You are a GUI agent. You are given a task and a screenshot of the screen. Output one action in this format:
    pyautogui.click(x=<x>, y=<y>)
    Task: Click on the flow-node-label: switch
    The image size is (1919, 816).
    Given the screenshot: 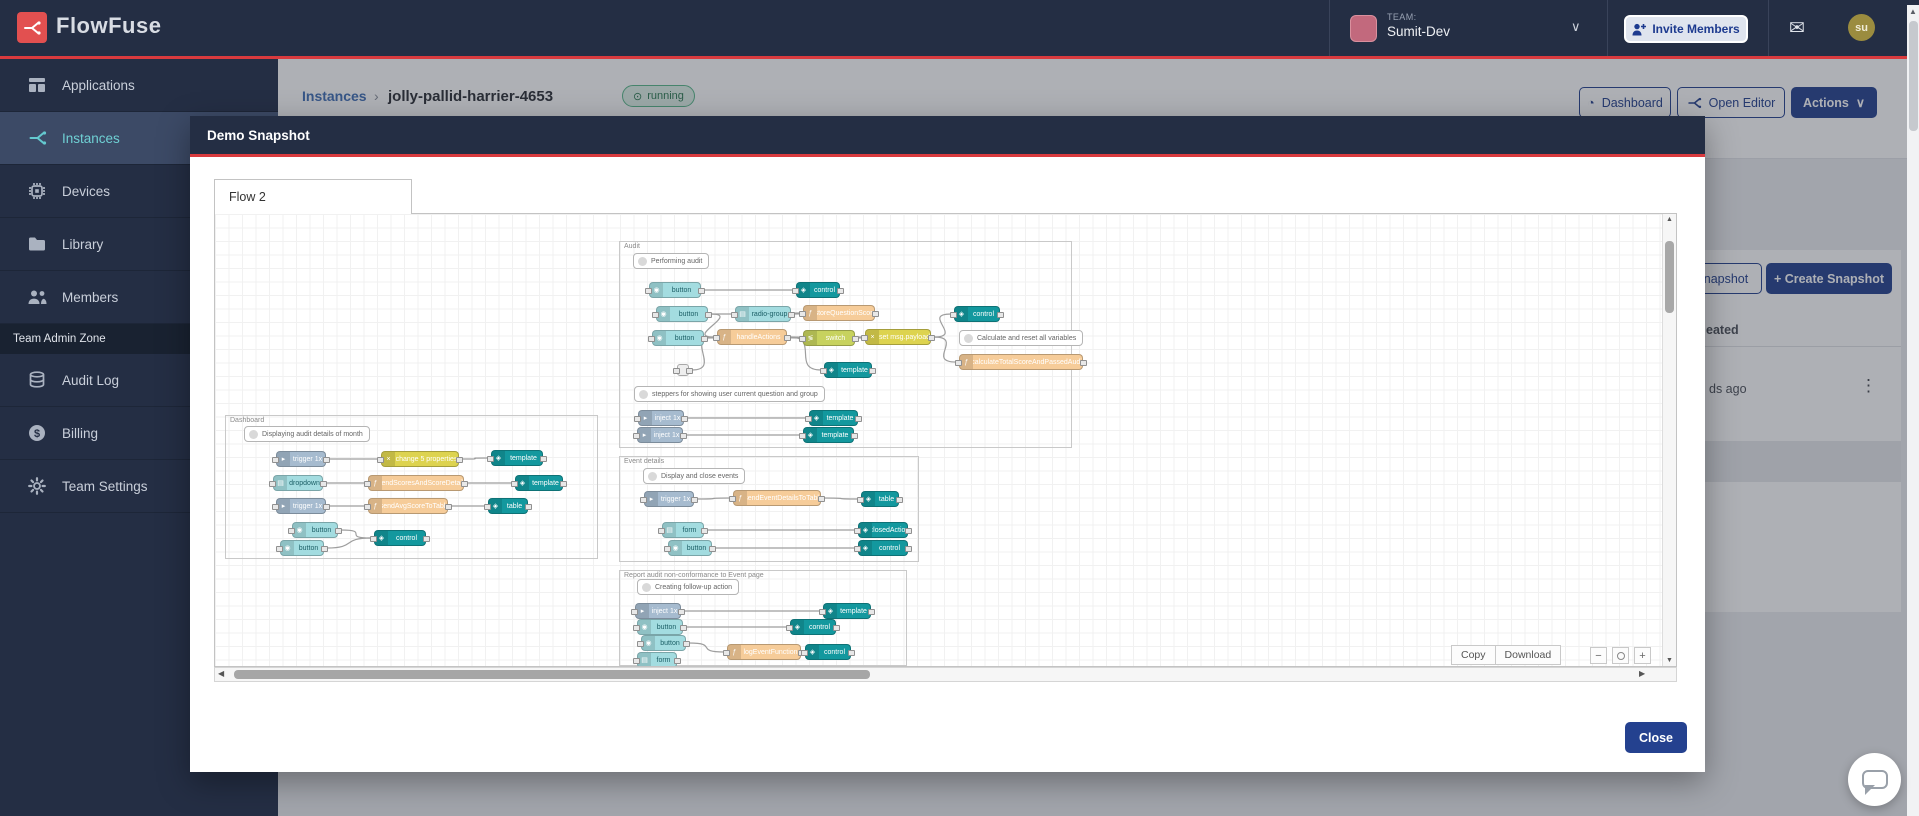 What is the action you would take?
    pyautogui.click(x=835, y=338)
    